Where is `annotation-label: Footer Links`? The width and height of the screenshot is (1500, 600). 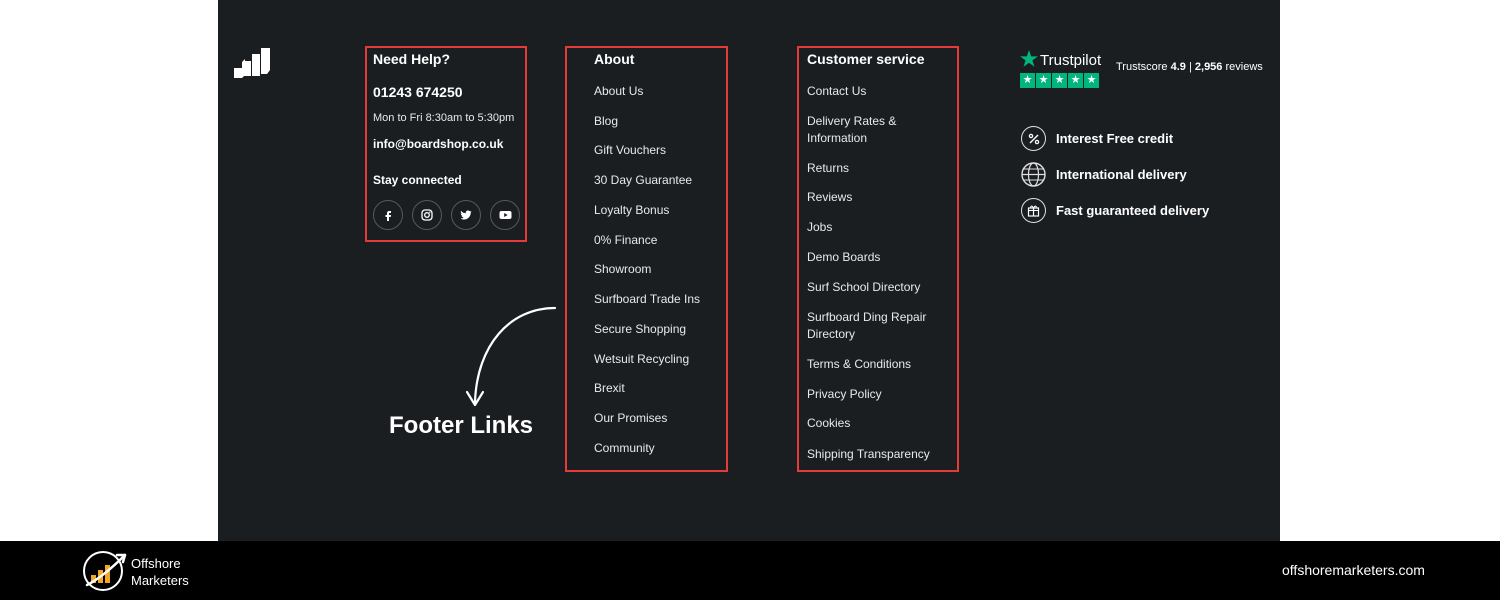 annotation-label: Footer Links is located at coordinates (461, 425).